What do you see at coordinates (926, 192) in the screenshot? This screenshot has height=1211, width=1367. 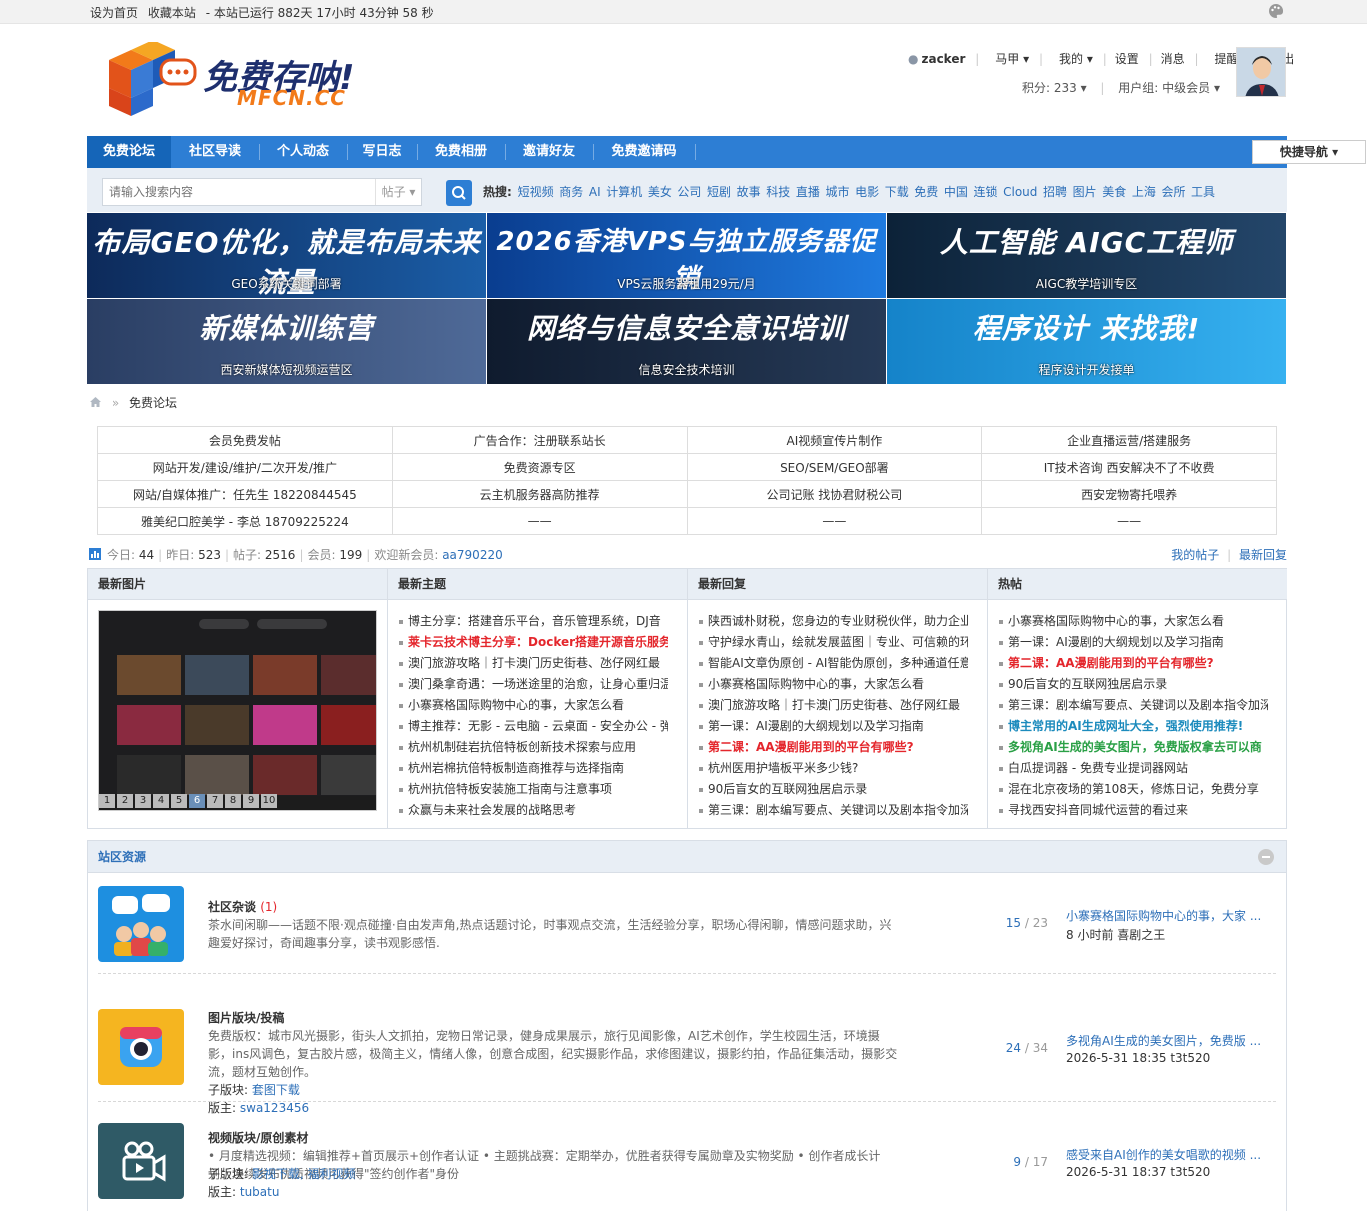 I see `hot-word-link: 免费` at bounding box center [926, 192].